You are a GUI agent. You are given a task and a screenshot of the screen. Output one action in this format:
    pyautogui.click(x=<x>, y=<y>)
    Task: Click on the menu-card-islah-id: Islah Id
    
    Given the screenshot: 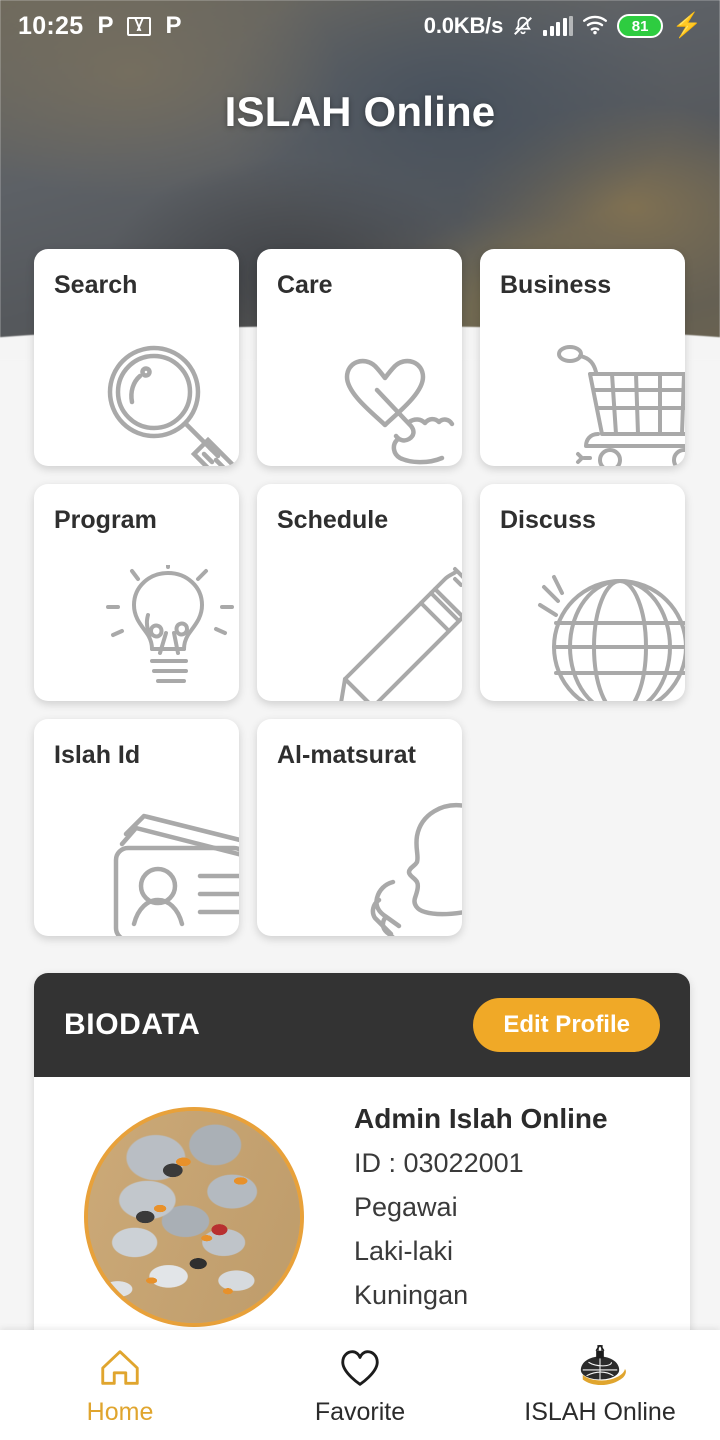 What is the action you would take?
    pyautogui.click(x=136, y=827)
    